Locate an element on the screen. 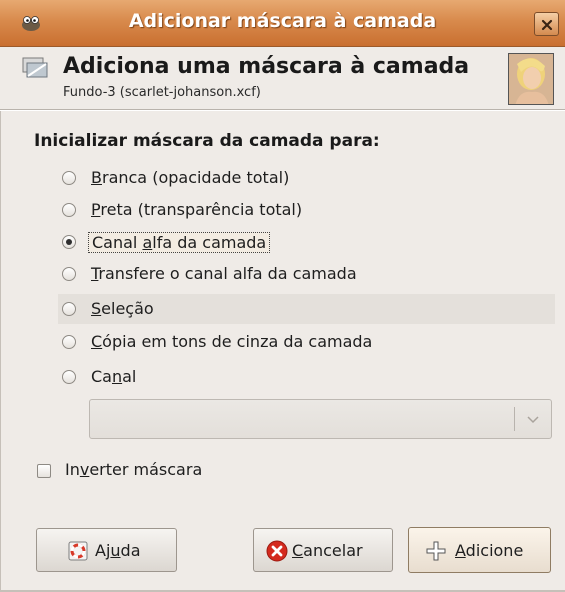 The height and width of the screenshot is (592, 565). radio-button-selected is located at coordinates (69, 242).